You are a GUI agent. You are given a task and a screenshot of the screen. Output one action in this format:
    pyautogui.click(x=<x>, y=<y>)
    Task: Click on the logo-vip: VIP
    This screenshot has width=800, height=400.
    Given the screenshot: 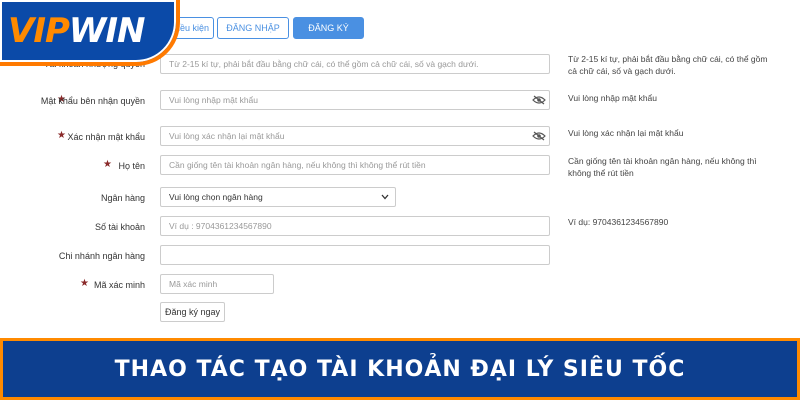 What is the action you would take?
    pyautogui.click(x=39, y=31)
    